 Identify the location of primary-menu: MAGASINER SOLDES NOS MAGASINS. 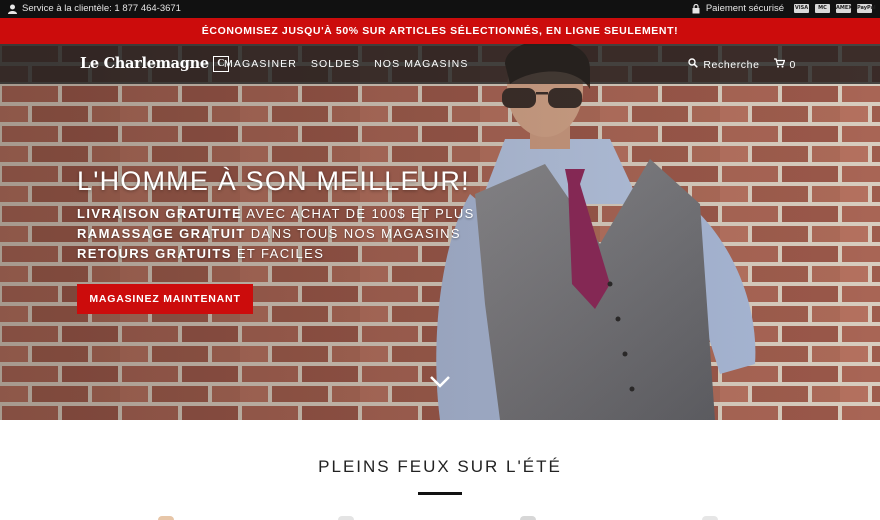
(346, 64).